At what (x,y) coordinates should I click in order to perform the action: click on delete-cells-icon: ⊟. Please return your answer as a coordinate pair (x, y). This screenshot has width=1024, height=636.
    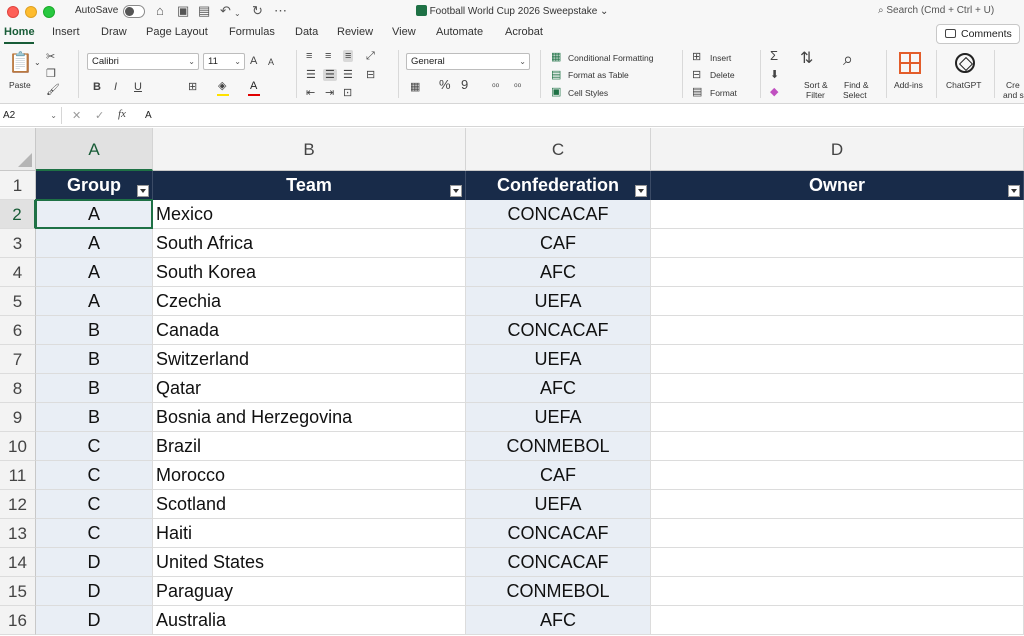
    Looking at the image, I should click on (696, 75).